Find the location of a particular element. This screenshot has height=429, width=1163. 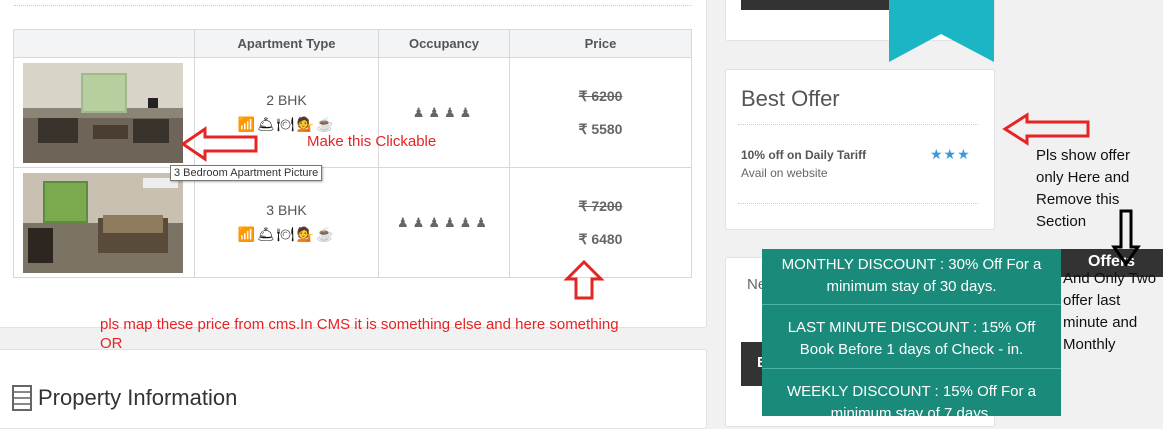

header-price: Price is located at coordinates (600, 43).